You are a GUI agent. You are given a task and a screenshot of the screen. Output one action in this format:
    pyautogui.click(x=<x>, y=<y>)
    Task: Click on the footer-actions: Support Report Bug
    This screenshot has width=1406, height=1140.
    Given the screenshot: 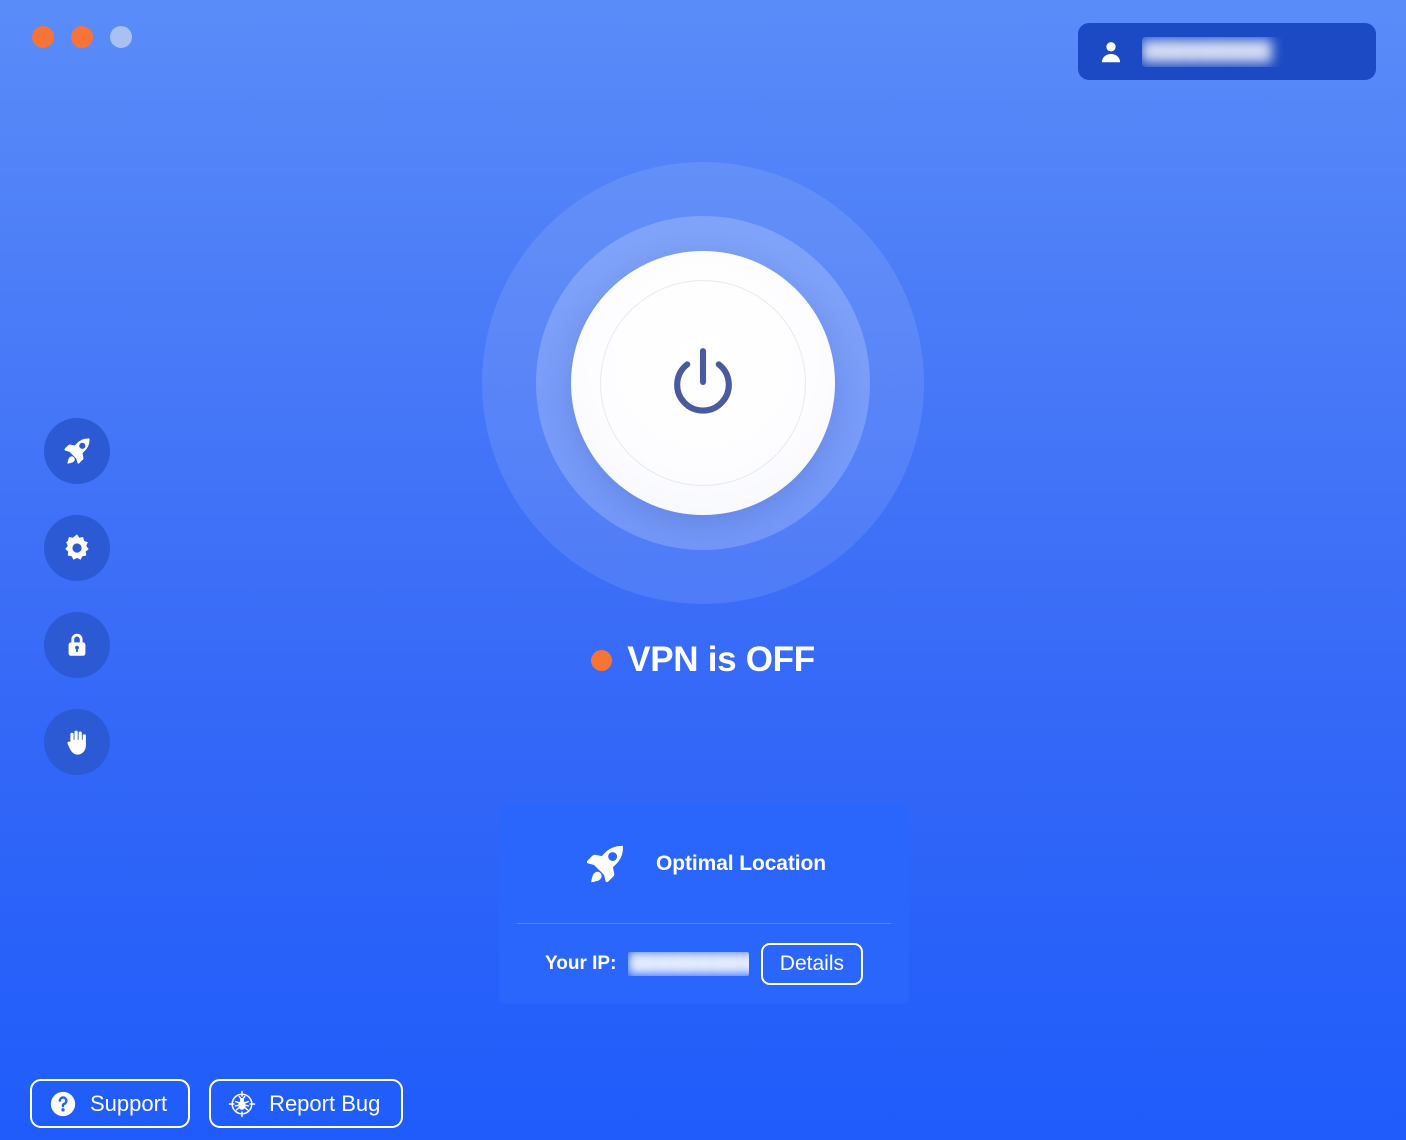 What is the action you would take?
    pyautogui.click(x=217, y=1103)
    